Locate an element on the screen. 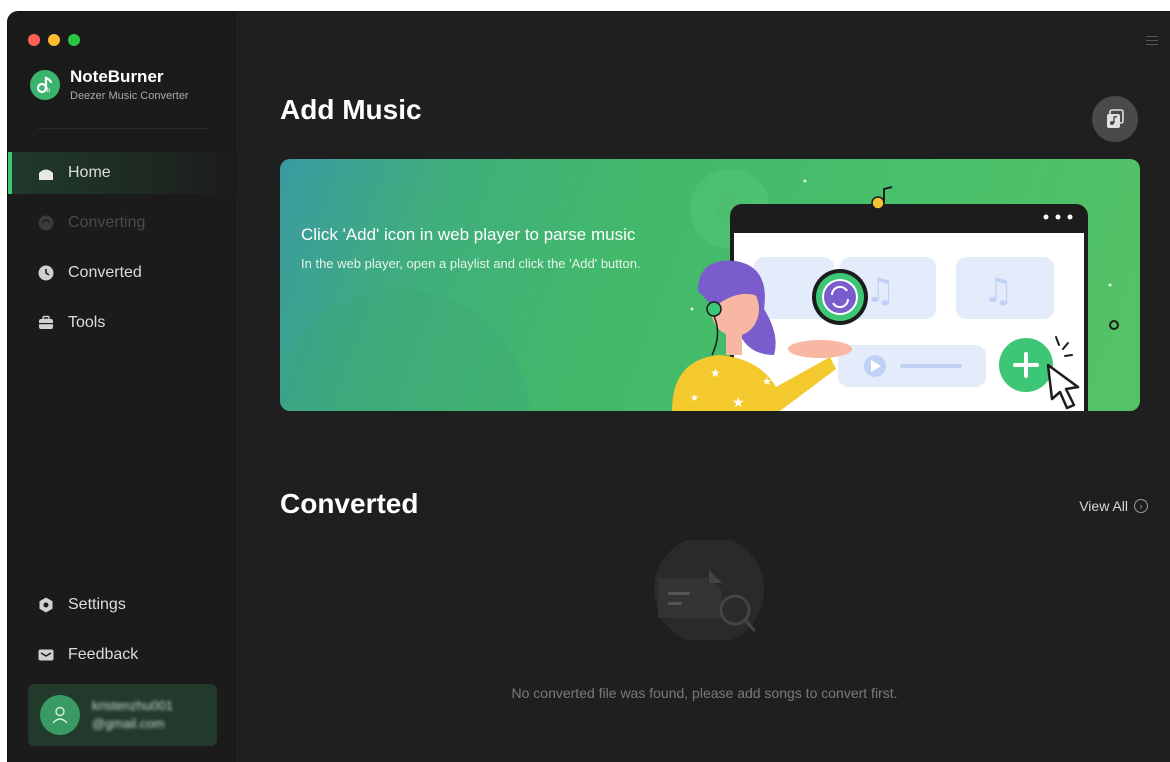 The image size is (1170, 762). view-all-label: View All is located at coordinates (1103, 506).